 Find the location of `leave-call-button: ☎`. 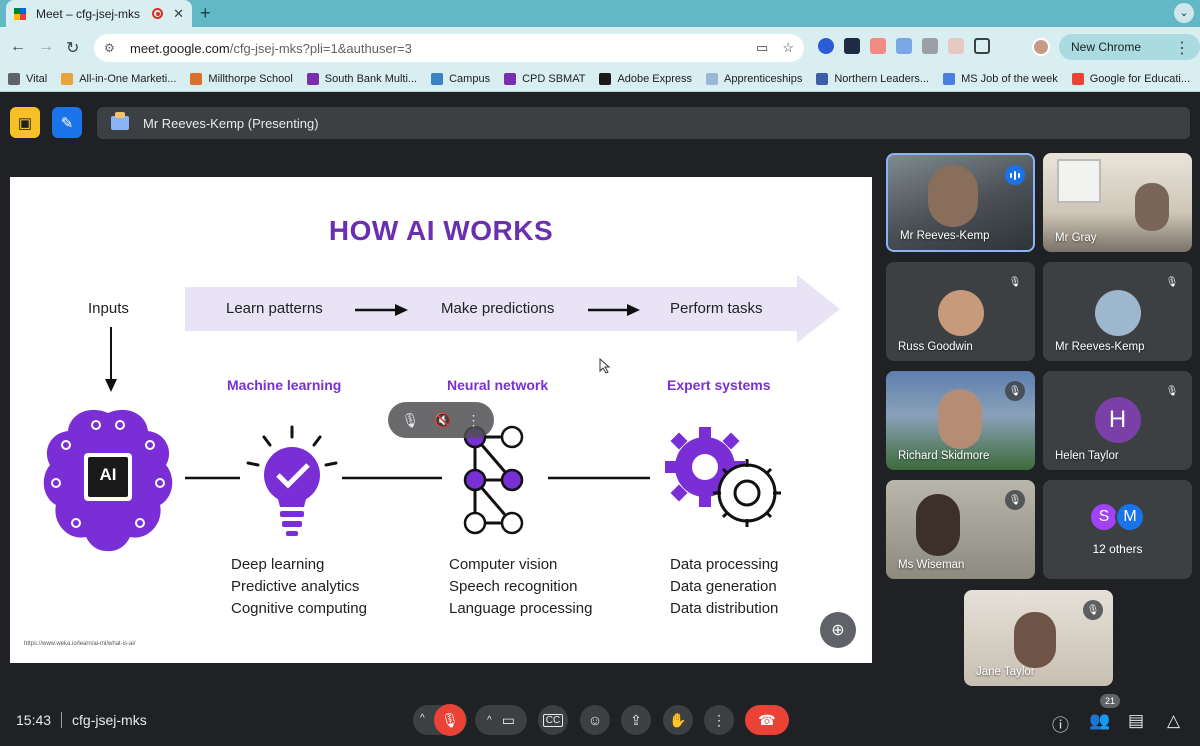

leave-call-button: ☎ is located at coordinates (767, 720).